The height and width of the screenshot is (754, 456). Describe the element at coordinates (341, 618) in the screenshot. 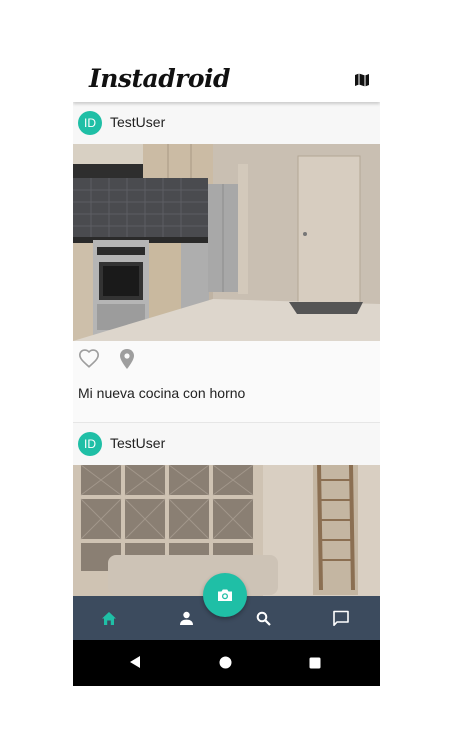

I see `chat-icon` at that location.